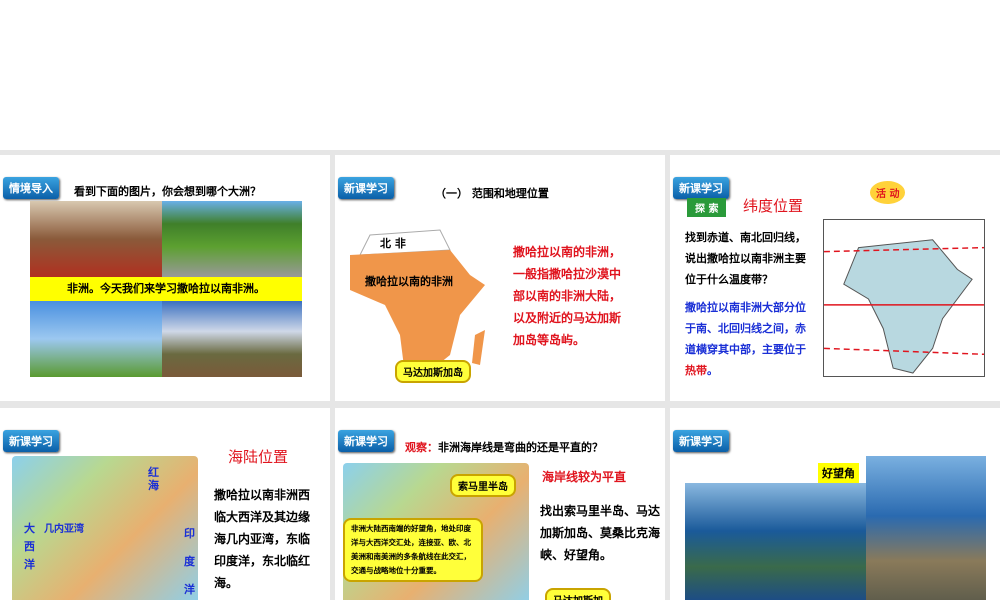 This screenshot has height=600, width=1000. I want to click on kilimanjaro-photo, so click(232, 339).